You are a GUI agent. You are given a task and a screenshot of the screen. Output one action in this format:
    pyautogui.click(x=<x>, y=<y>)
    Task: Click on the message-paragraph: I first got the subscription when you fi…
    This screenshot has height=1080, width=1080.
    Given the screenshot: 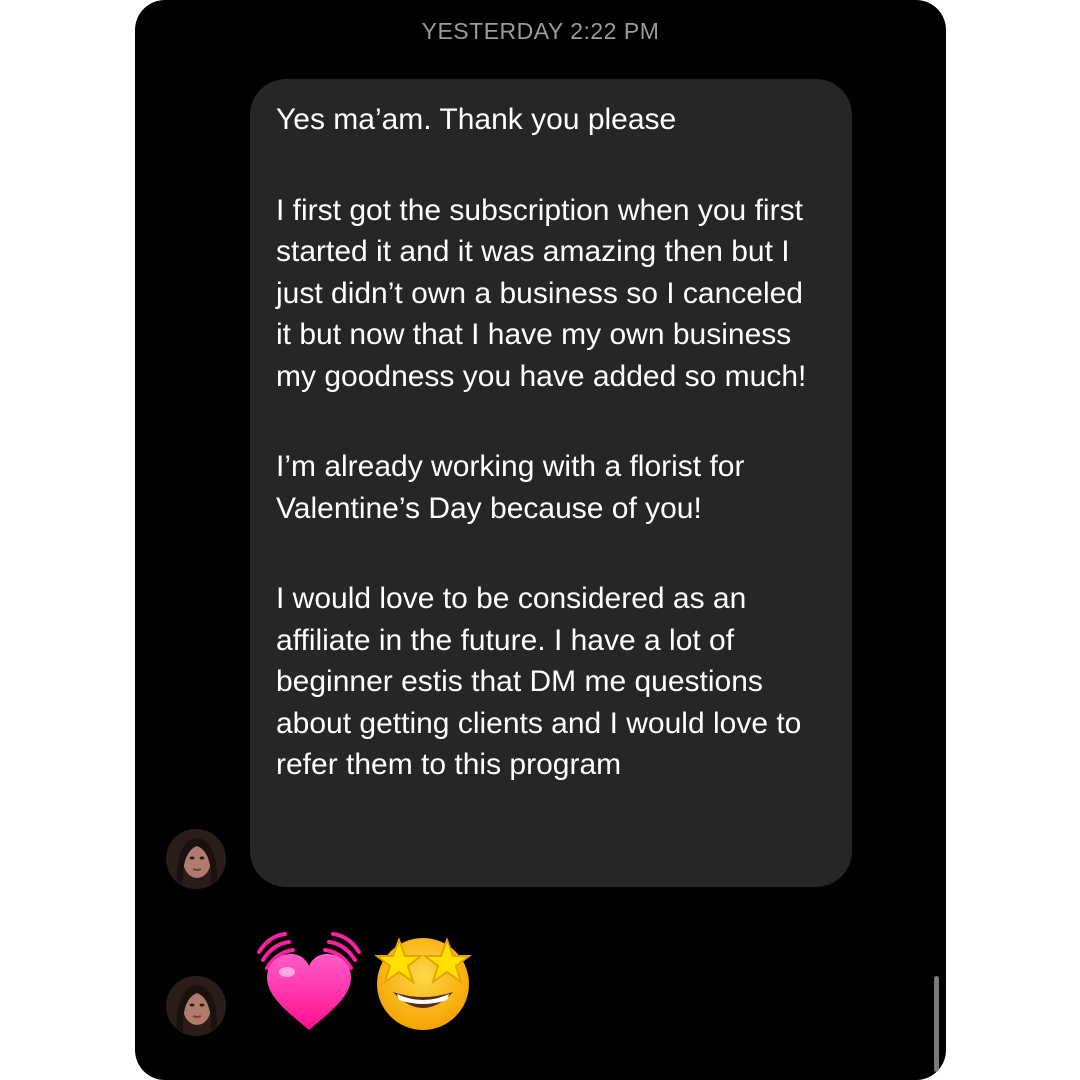 What is the action you would take?
    pyautogui.click(x=541, y=293)
    